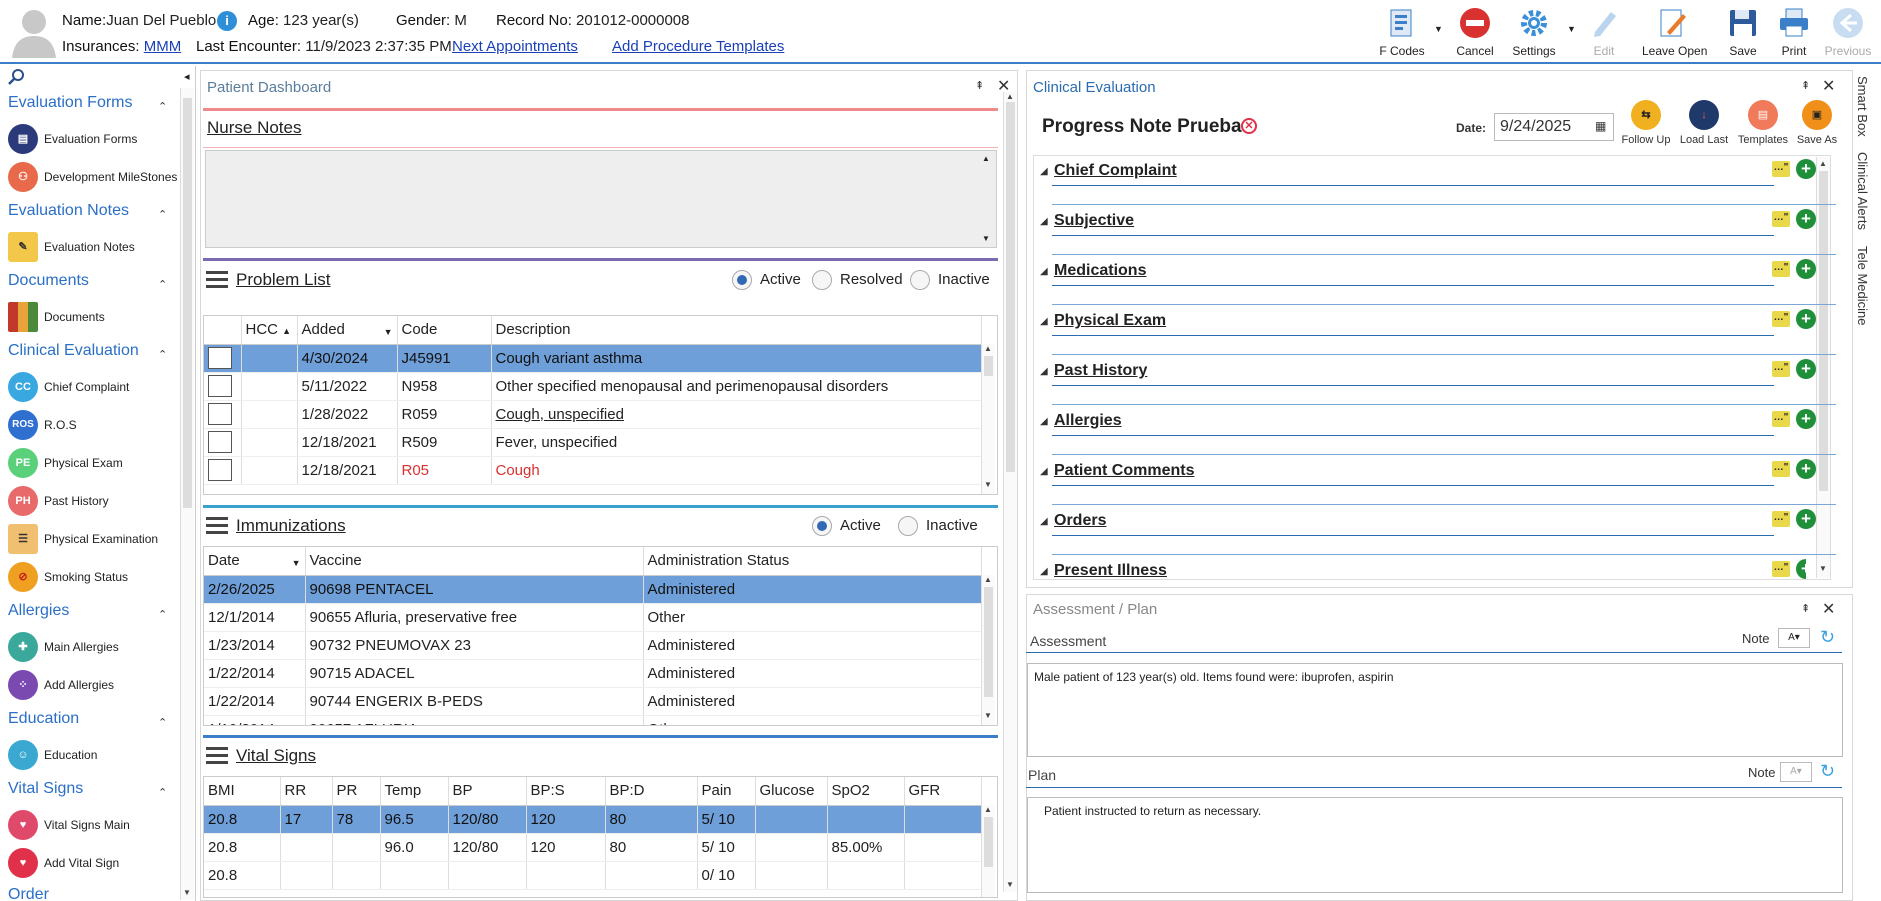 This screenshot has height=901, width=1881. What do you see at coordinates (1862, 191) in the screenshot?
I see `tab-clinical-alerts: Clinical Alerts` at bounding box center [1862, 191].